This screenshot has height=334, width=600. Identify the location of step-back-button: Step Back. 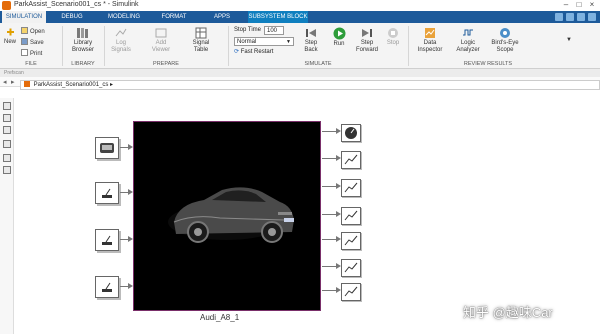
(311, 40).